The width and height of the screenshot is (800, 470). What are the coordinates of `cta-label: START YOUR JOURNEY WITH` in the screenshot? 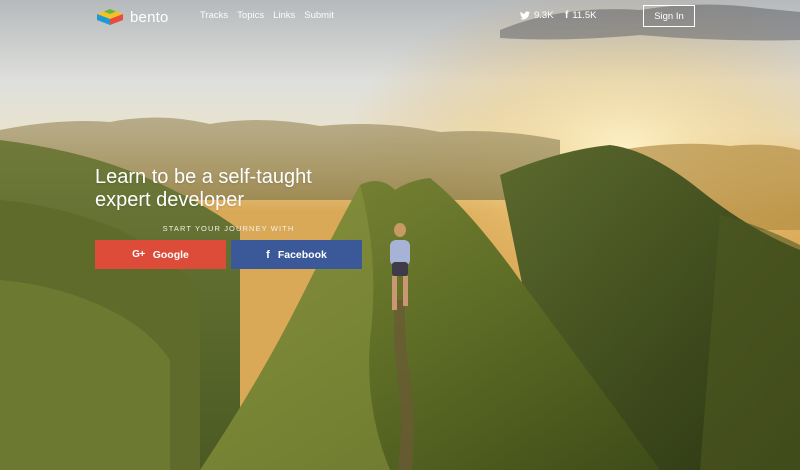 It's located at (228, 228).